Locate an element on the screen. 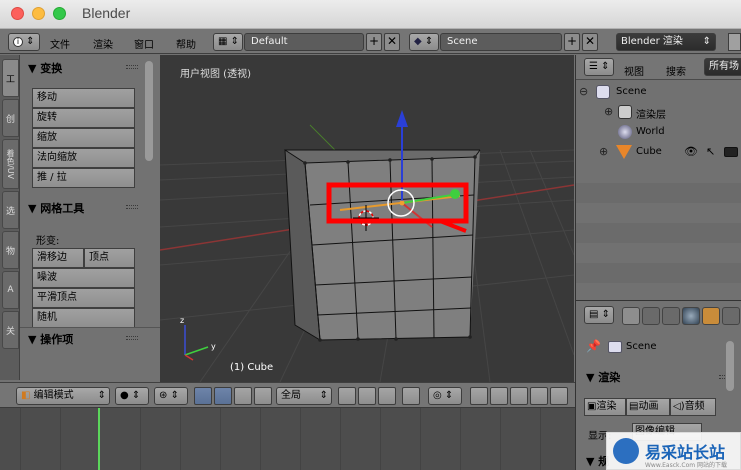 The height and width of the screenshot is (470, 741). tab-a: A is located at coordinates (10, 290).